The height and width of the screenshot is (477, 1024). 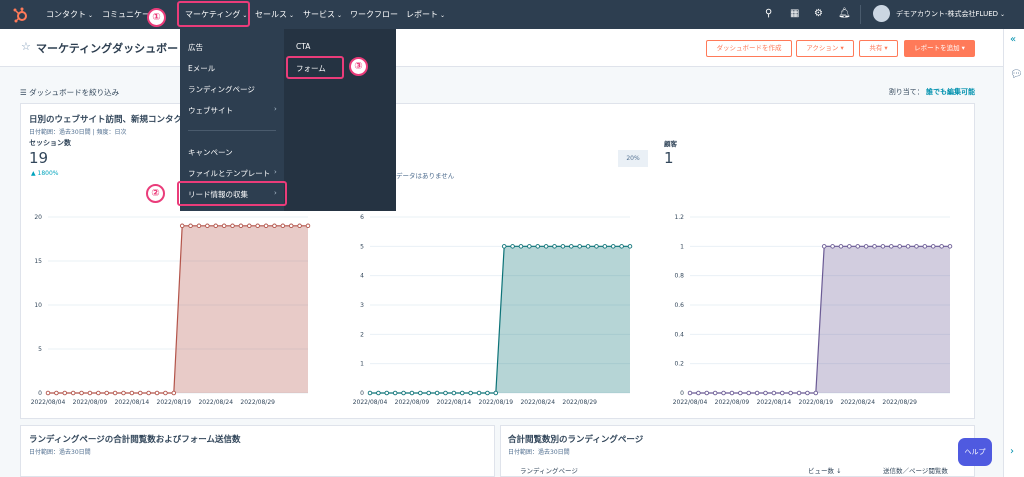 What do you see at coordinates (768, 13) in the screenshot?
I see `search-icon: ⚲` at bounding box center [768, 13].